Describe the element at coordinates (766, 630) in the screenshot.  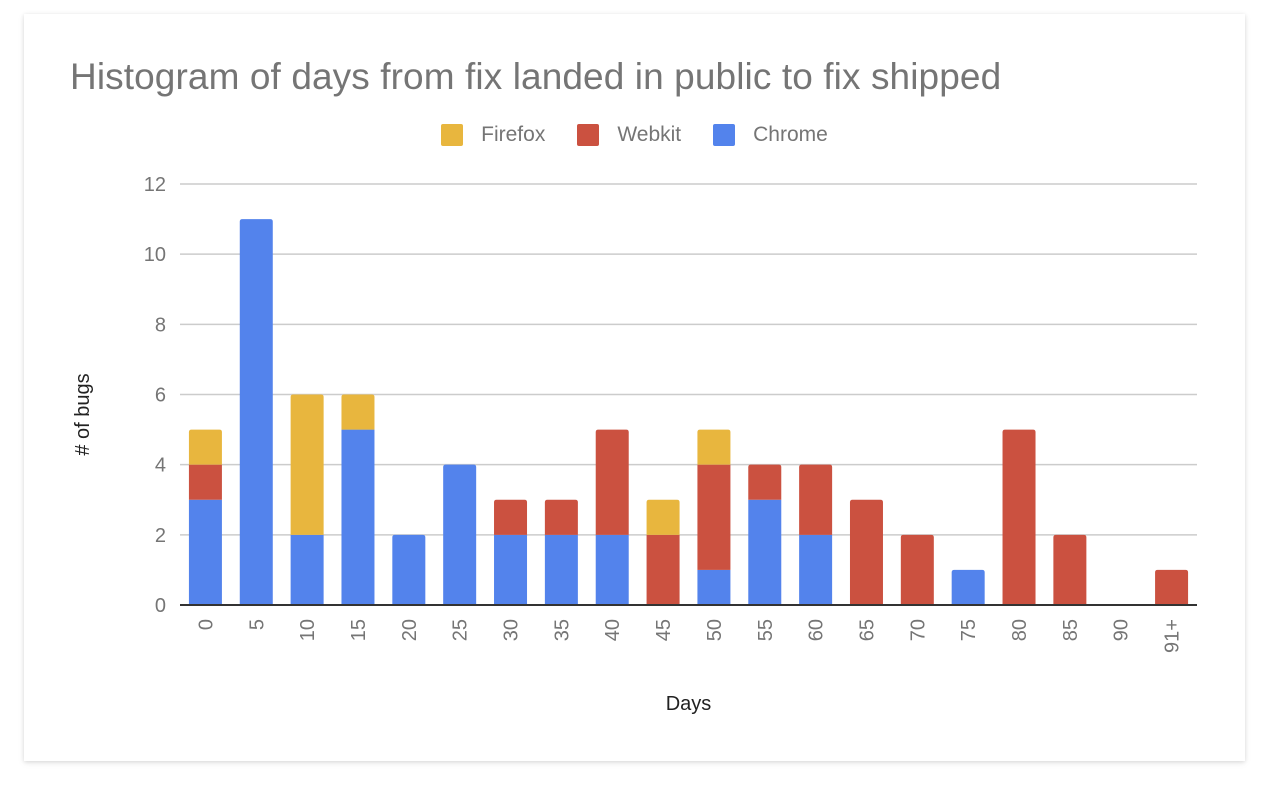
I see `x-tick-label: 55` at that location.